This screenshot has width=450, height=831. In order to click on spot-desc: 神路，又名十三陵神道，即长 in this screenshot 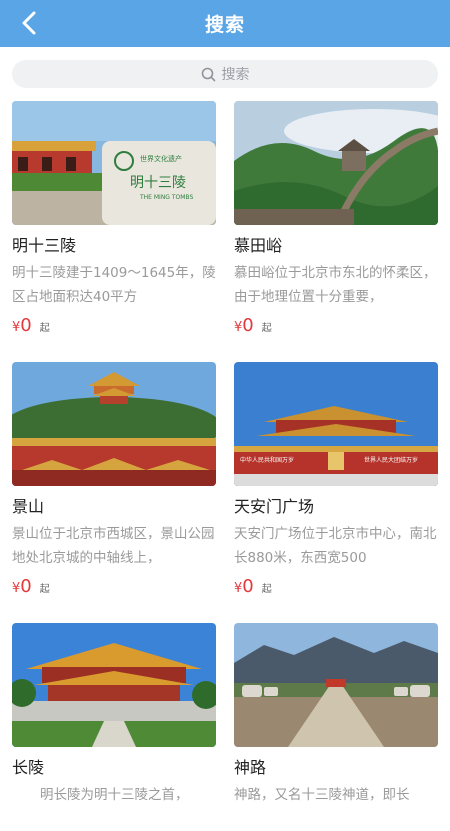, I will do `click(322, 795)`.